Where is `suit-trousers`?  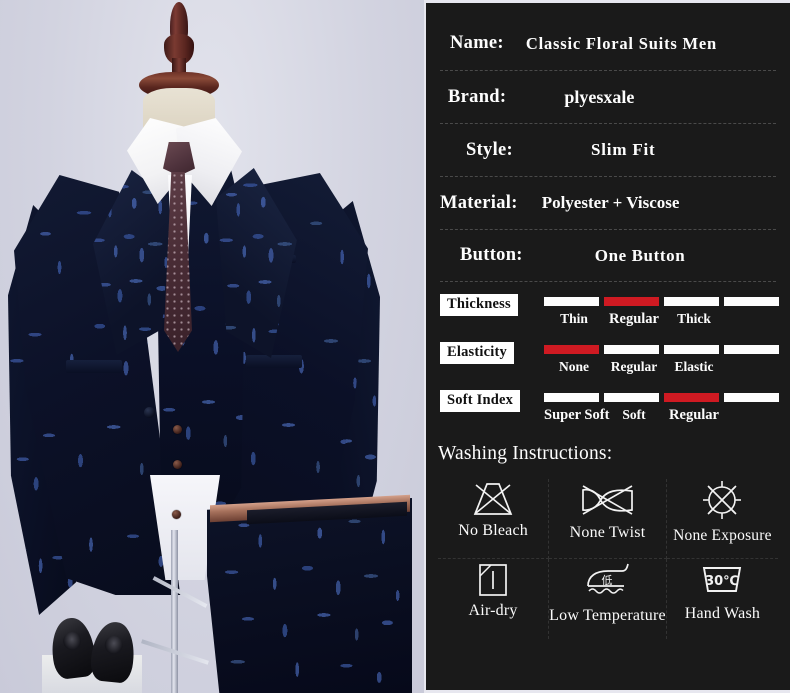 suit-trousers is located at coordinates (309, 595).